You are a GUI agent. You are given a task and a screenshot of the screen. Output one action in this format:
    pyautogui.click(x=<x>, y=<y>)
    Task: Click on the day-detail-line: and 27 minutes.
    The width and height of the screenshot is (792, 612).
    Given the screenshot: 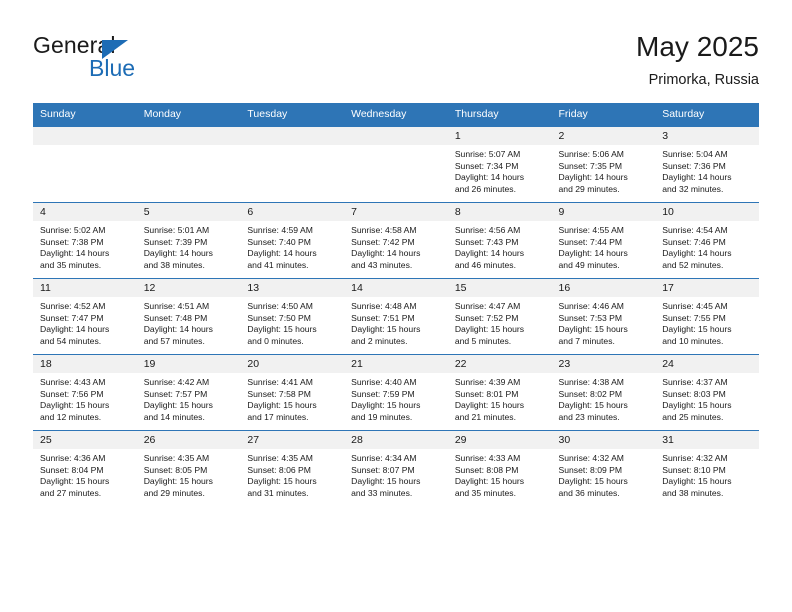 What is the action you would take?
    pyautogui.click(x=71, y=492)
    